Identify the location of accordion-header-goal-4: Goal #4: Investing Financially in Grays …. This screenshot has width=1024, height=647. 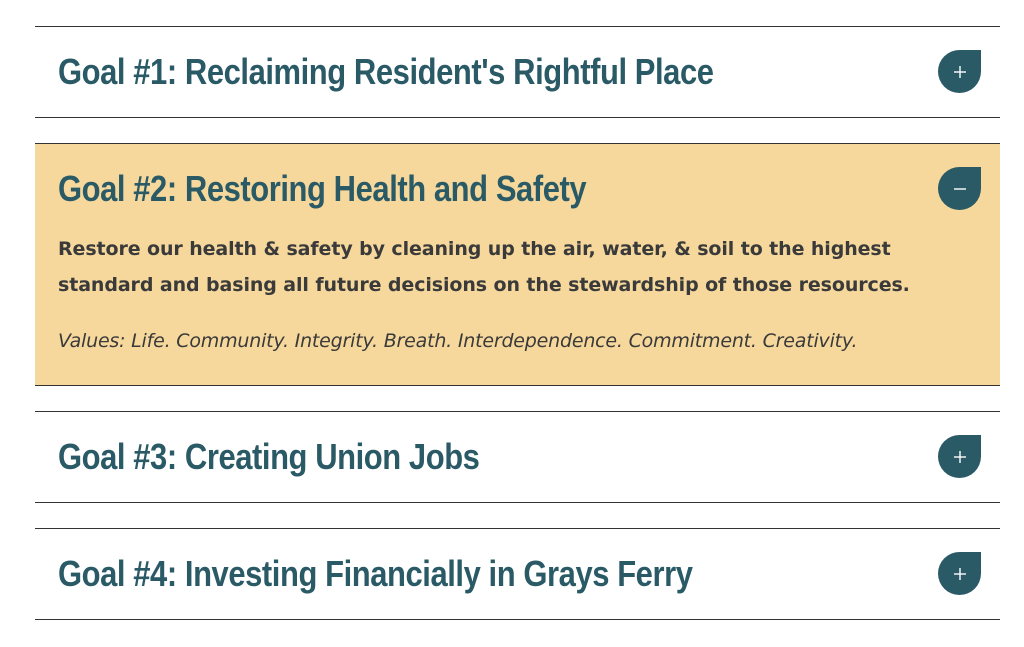
(517, 574).